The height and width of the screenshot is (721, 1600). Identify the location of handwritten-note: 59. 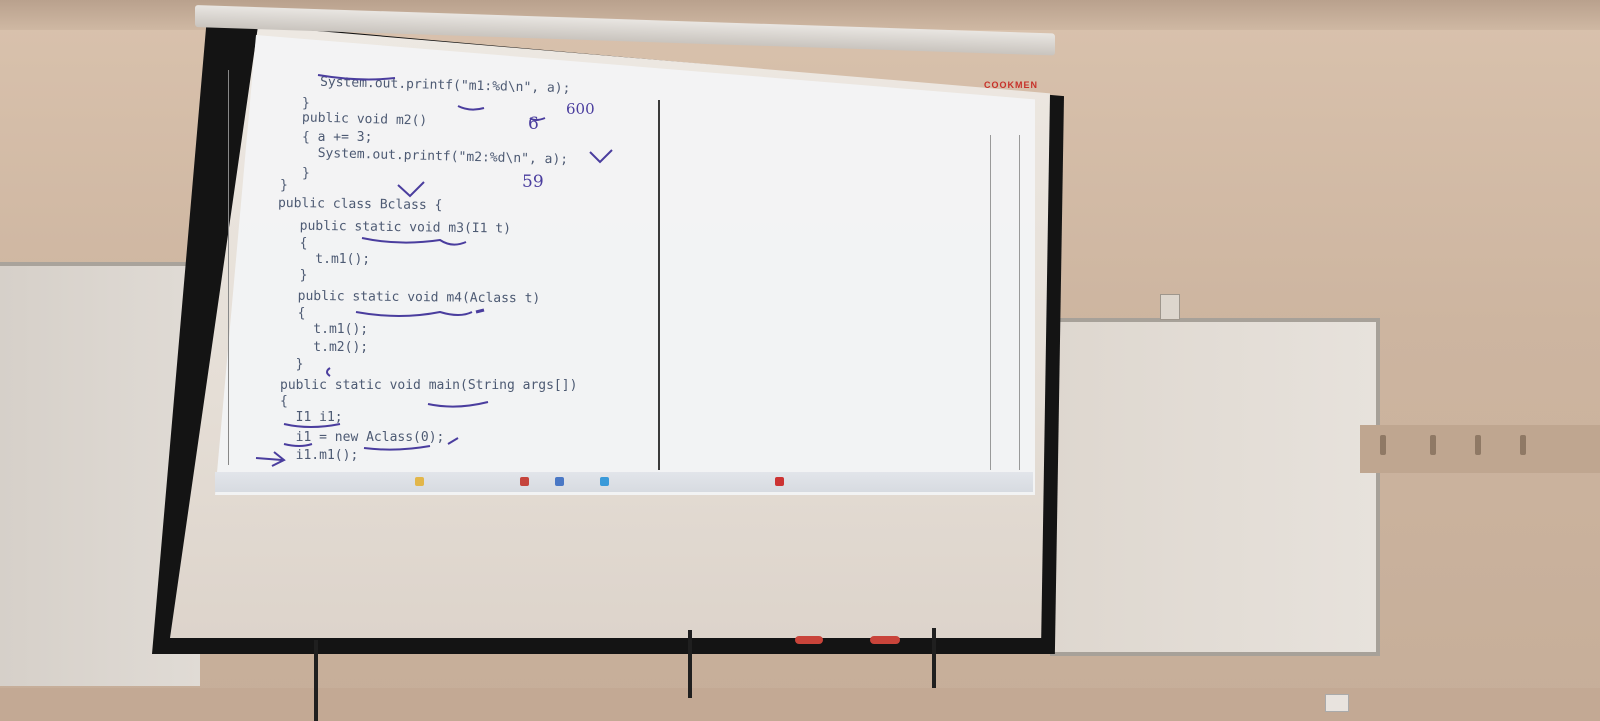
(533, 182).